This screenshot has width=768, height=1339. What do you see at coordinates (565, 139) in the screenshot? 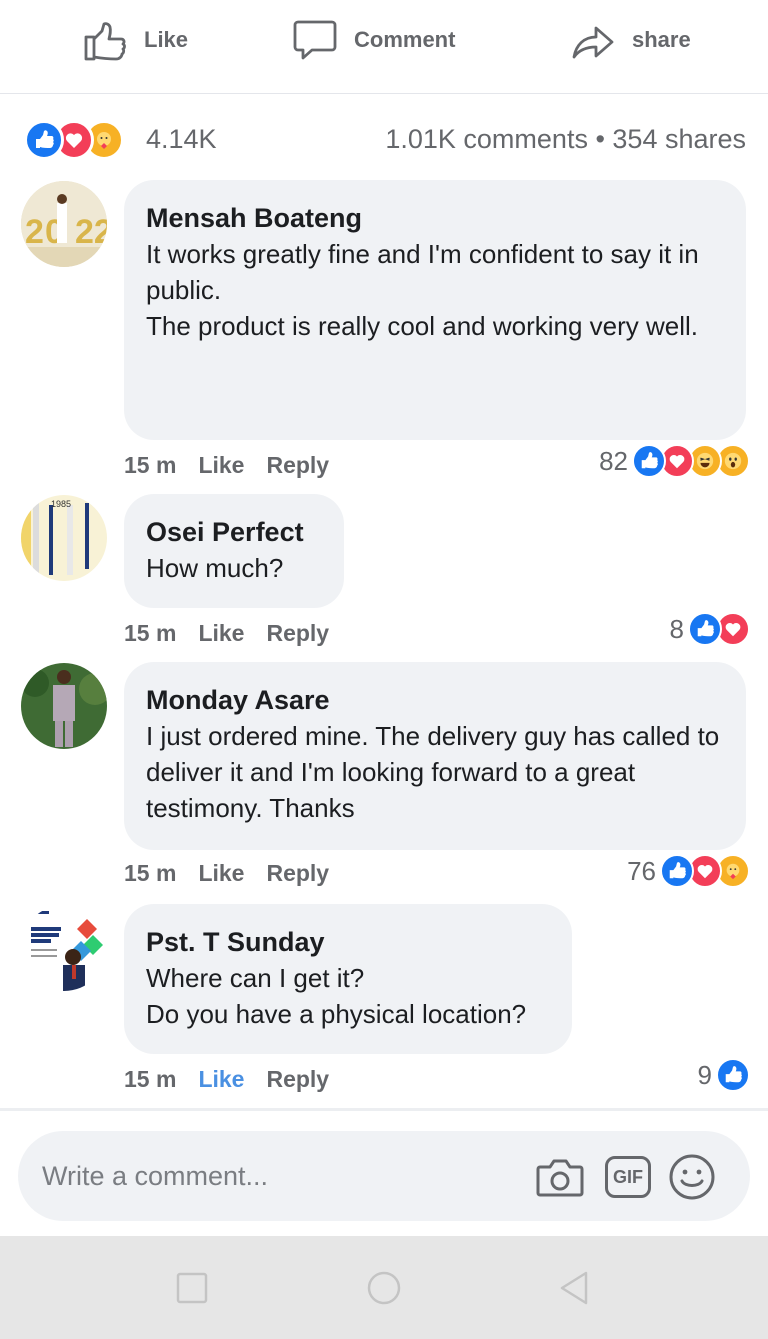
I see `comments-shares-count: 1.01K comments • 354 shares` at bounding box center [565, 139].